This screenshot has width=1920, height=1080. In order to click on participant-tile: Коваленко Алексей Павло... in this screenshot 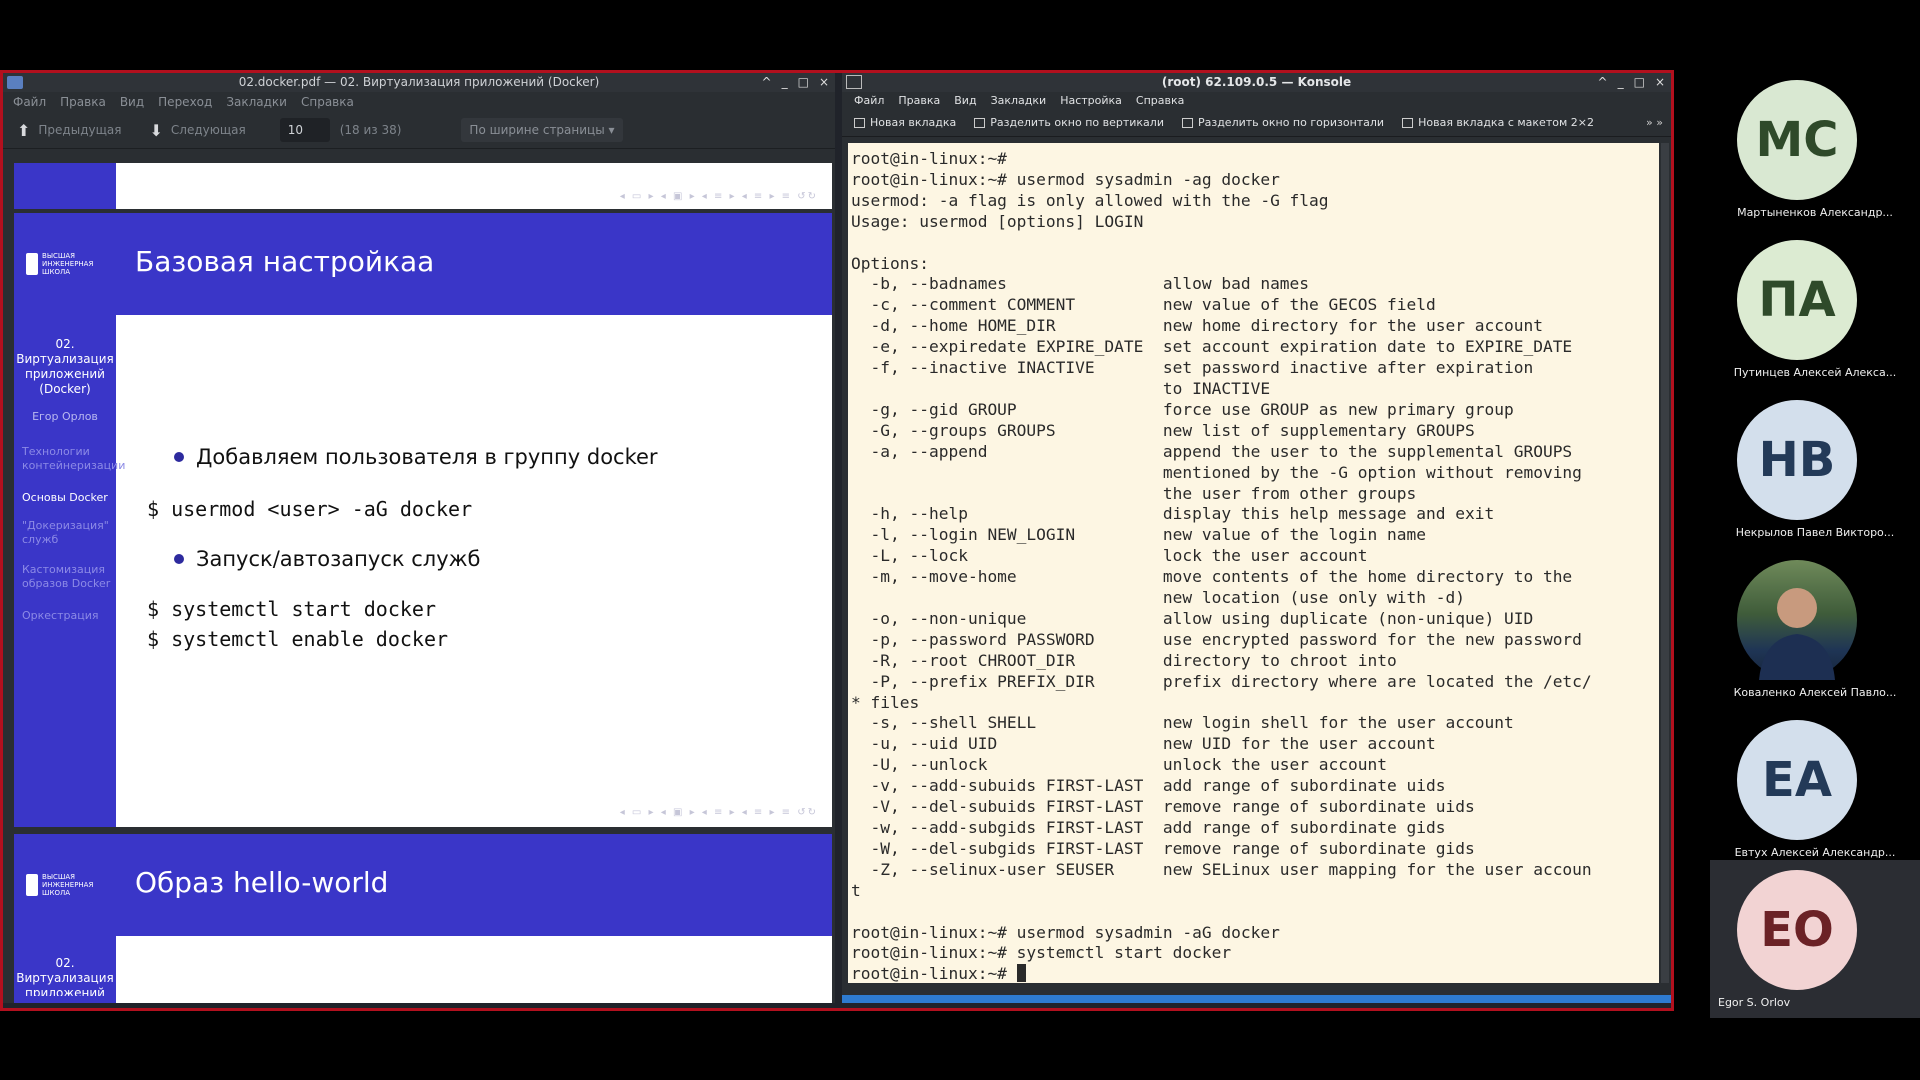, I will do `click(1815, 629)`.